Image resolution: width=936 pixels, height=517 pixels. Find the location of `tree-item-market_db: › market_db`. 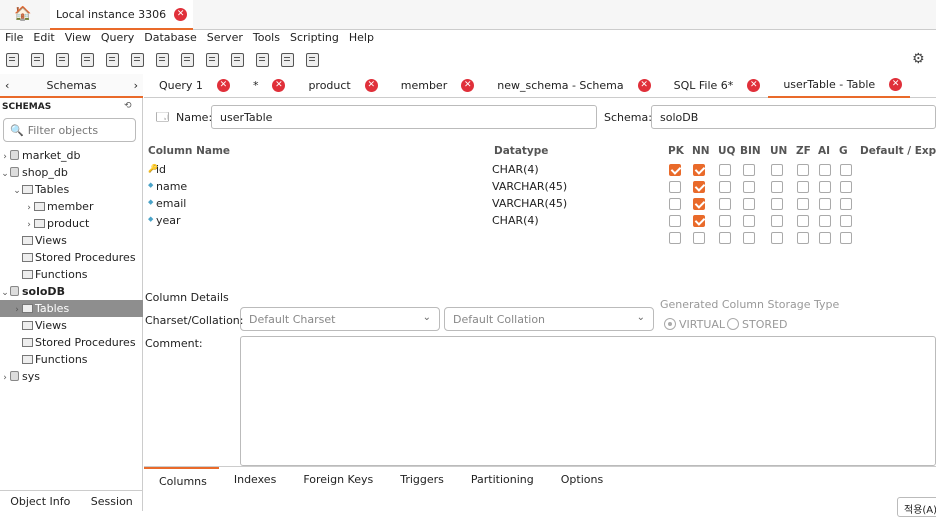

tree-item-market_db: › market_db is located at coordinates (71, 155).